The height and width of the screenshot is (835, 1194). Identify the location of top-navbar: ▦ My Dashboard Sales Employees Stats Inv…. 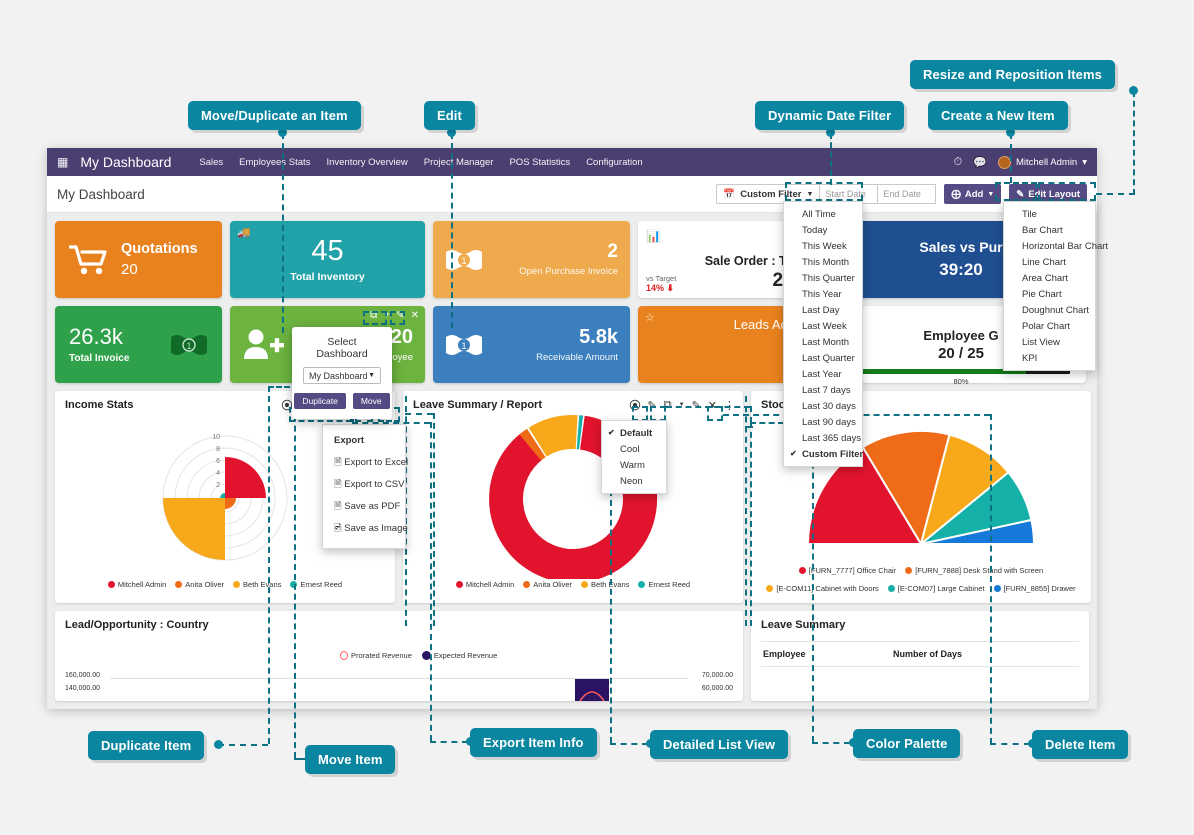
(572, 162).